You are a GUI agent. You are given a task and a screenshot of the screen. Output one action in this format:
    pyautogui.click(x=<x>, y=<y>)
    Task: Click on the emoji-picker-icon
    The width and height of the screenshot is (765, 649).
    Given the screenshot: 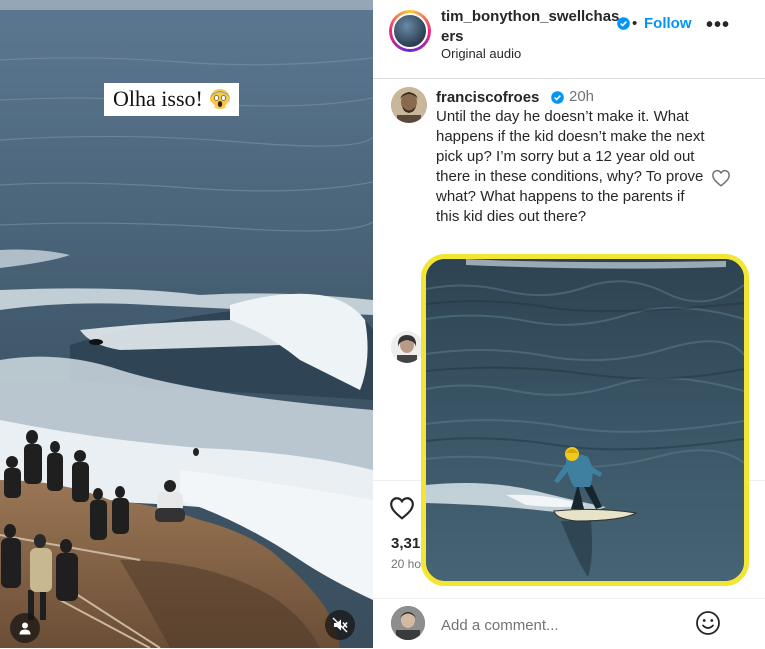 What is the action you would take?
    pyautogui.click(x=708, y=623)
    